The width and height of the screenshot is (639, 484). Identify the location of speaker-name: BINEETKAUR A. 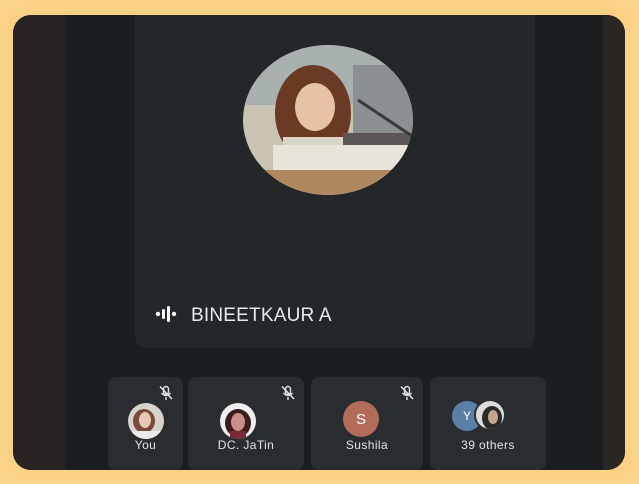
(261, 315).